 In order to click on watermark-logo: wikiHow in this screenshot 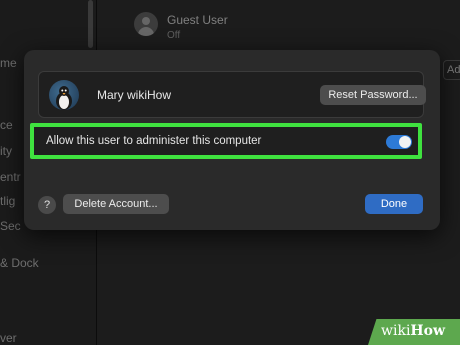, I will do `click(413, 331)`.